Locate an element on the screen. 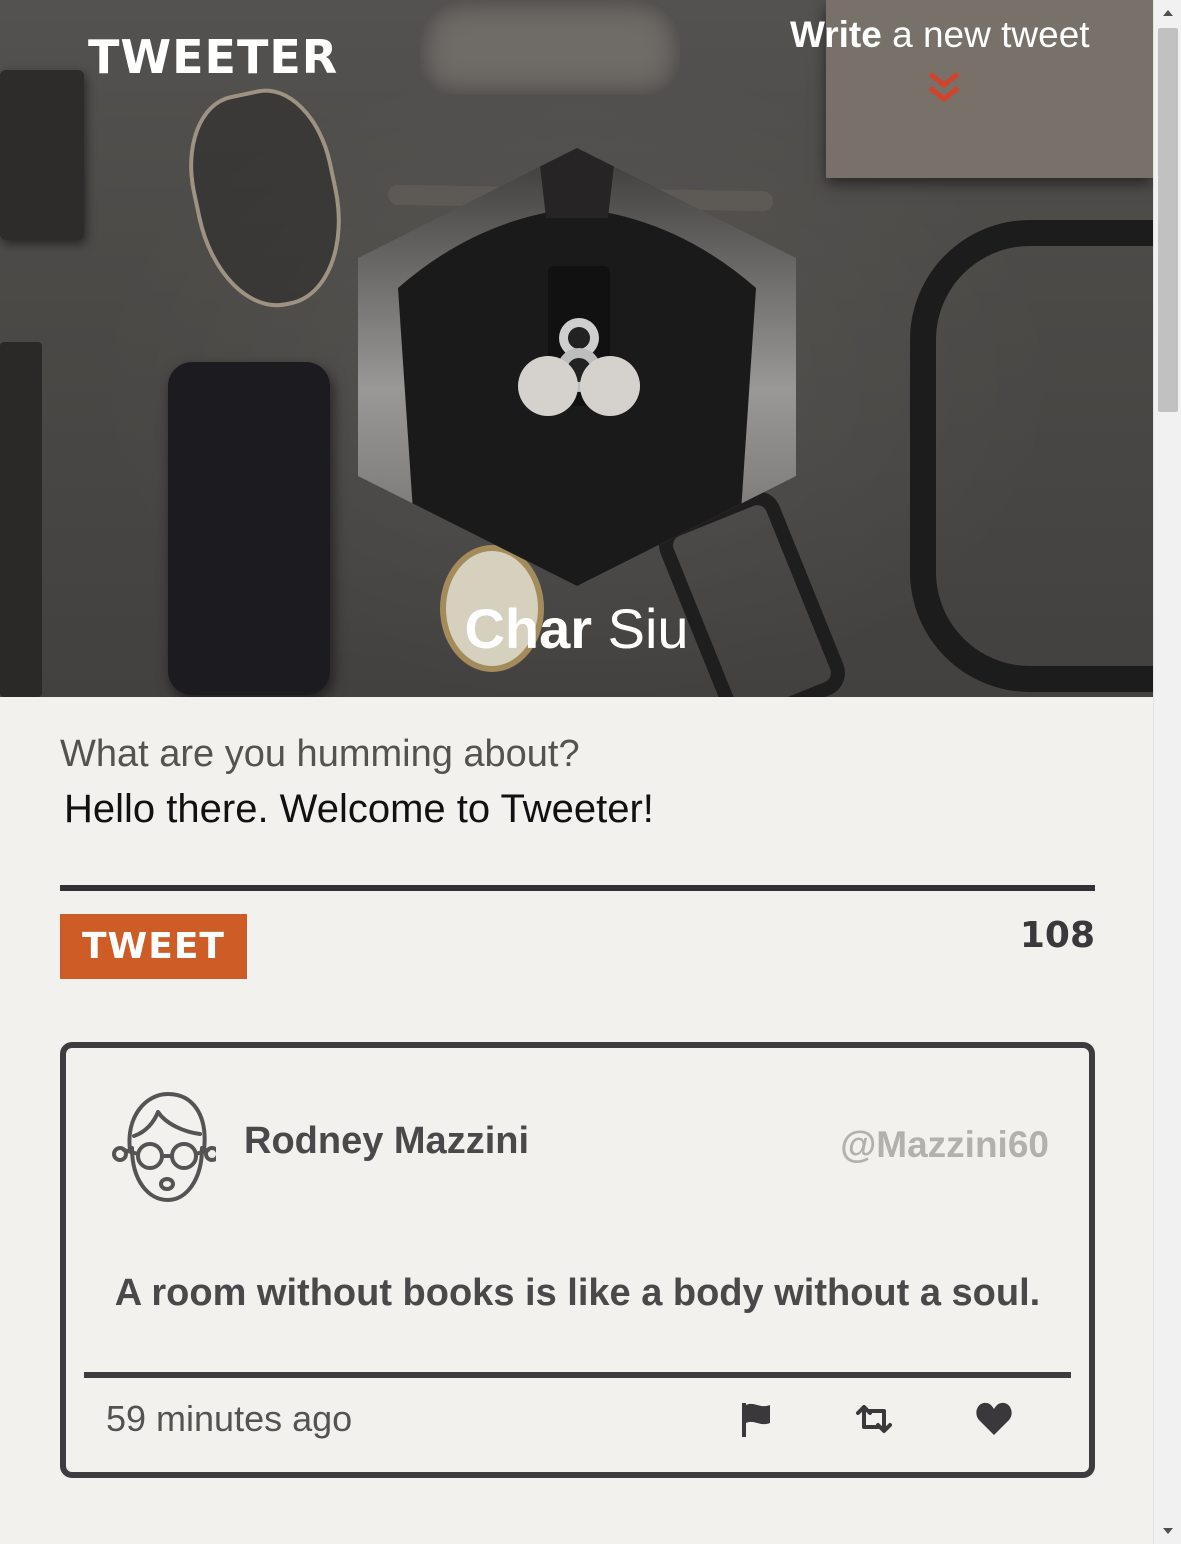 This screenshot has height=1544, width=1181. tweet-timestamp: 59 minutes ago is located at coordinates (229, 1418).